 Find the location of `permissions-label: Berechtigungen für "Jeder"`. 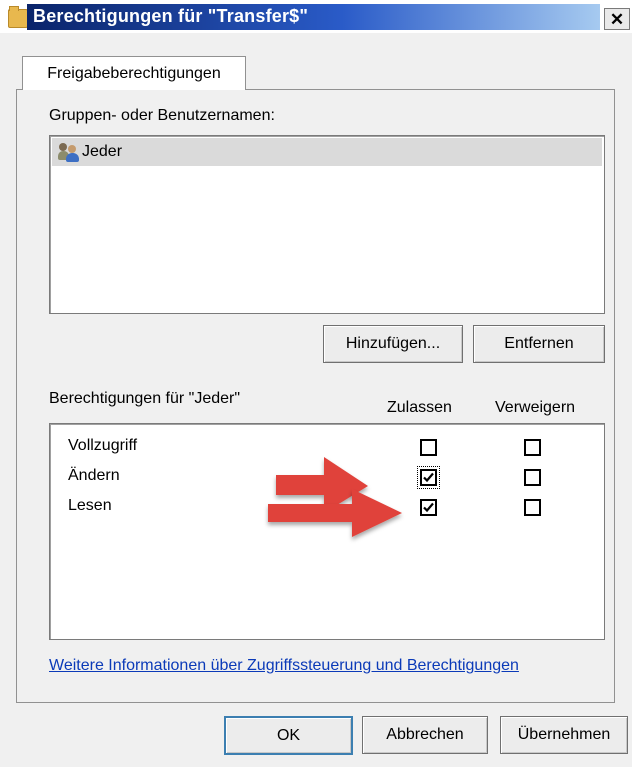

permissions-label: Berechtigungen für "Jeder" is located at coordinates (145, 398).